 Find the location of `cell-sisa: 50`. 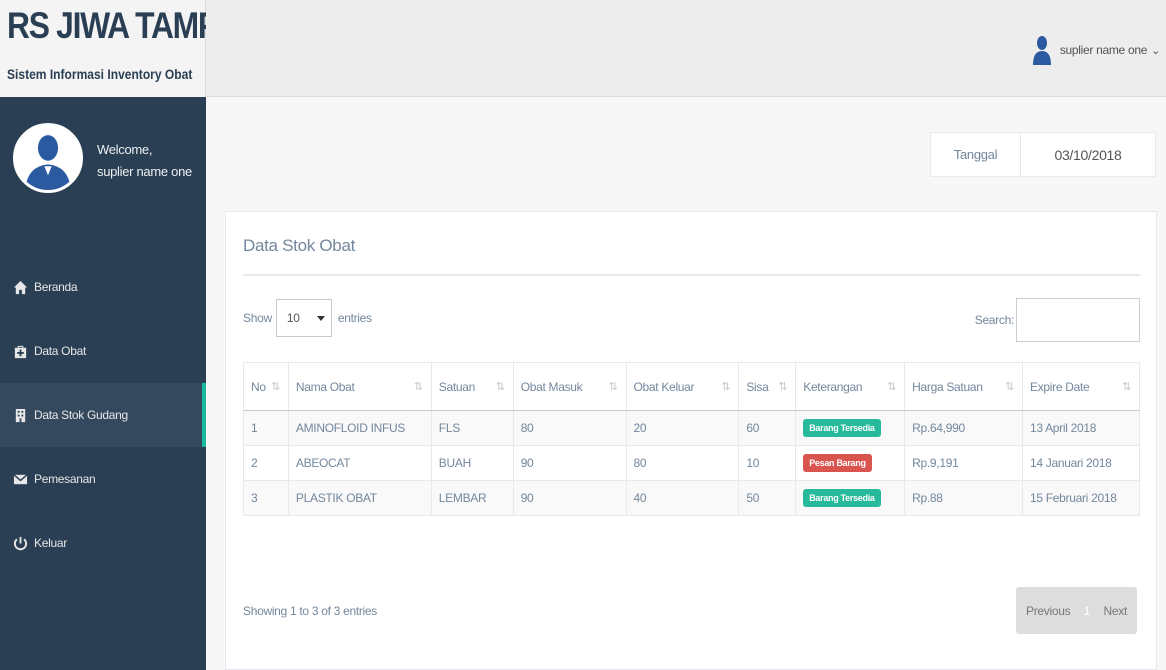

cell-sisa: 50 is located at coordinates (767, 498).